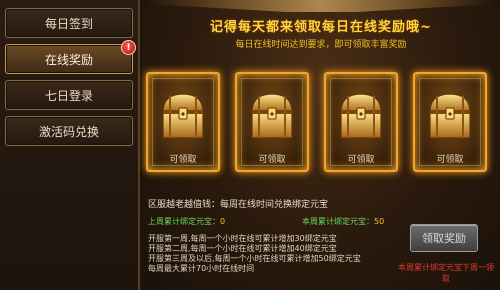 Image resolution: width=500 pixels, height=290 pixels. Describe the element at coordinates (242, 238) in the screenshot. I see `rule-line: 开服第一周,每周一个小时在线可累计增加30绑定元宝` at that location.